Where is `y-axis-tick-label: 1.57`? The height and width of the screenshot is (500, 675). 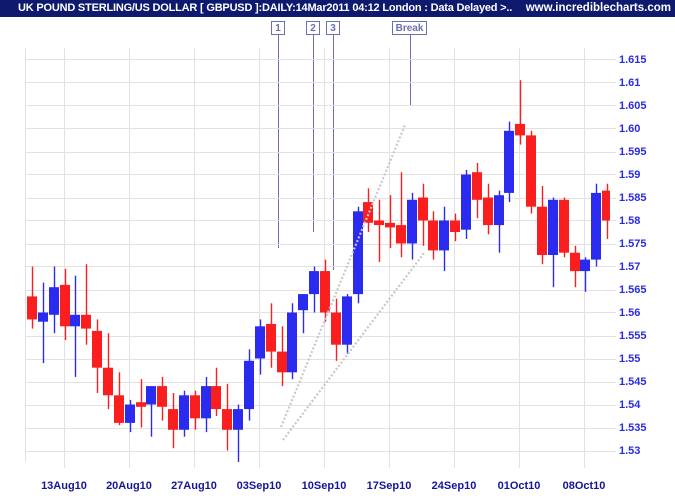
y-axis-tick-label: 1.57 is located at coordinates (630, 266).